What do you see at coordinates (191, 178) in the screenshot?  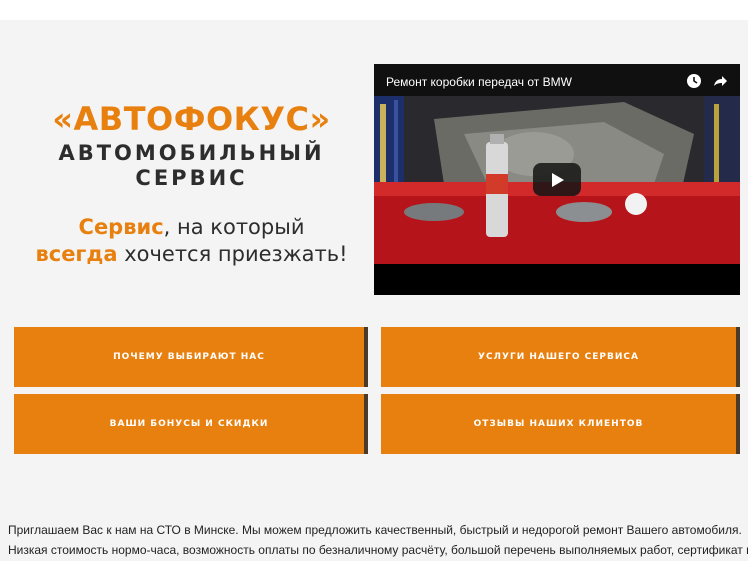 I see `brand-subtitle-line2: СЕРВИС` at bounding box center [191, 178].